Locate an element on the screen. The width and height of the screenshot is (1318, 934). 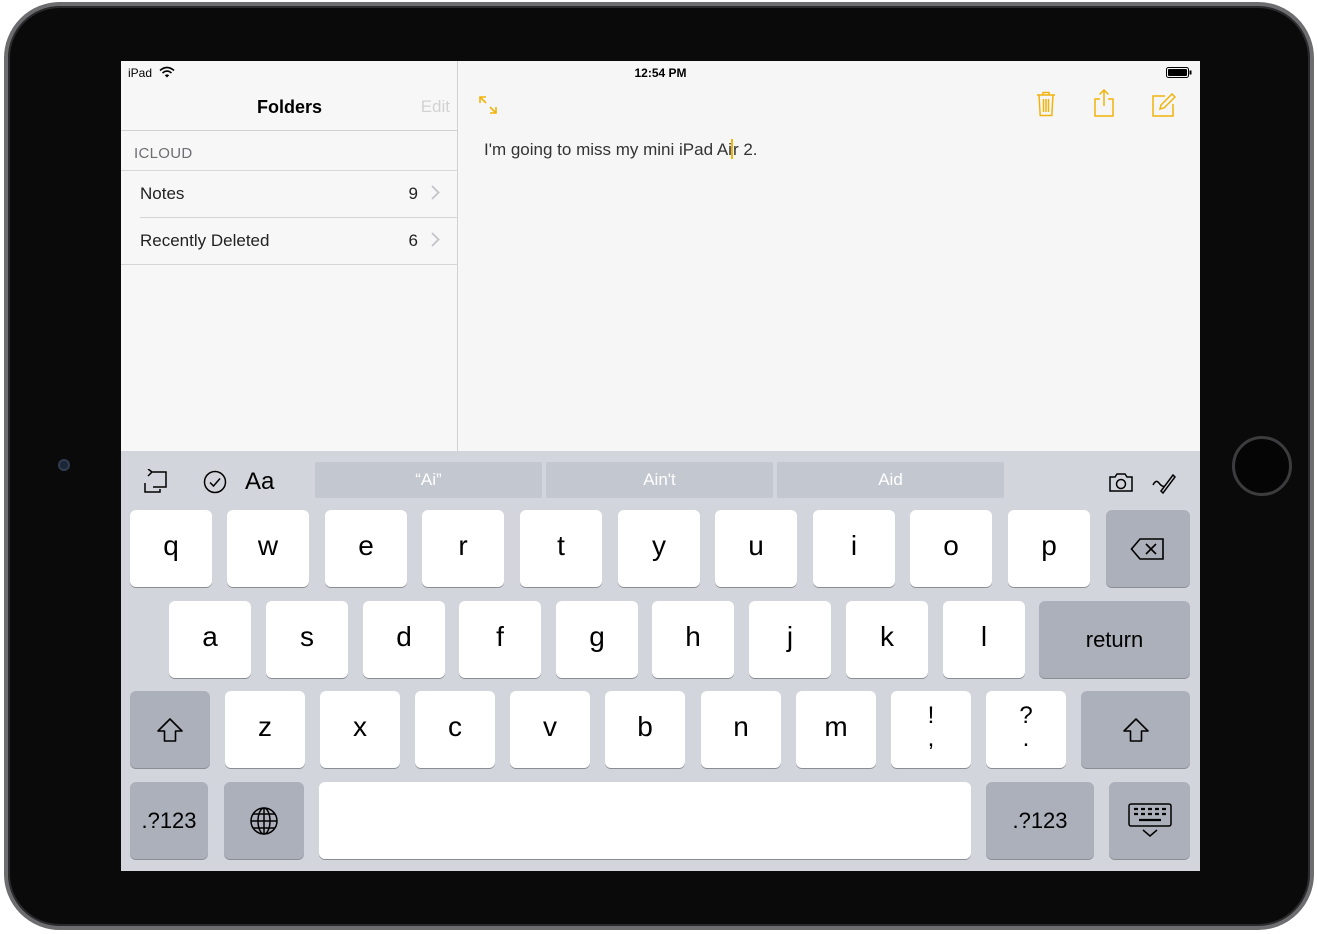
folder-count: 6 is located at coordinates (413, 240).